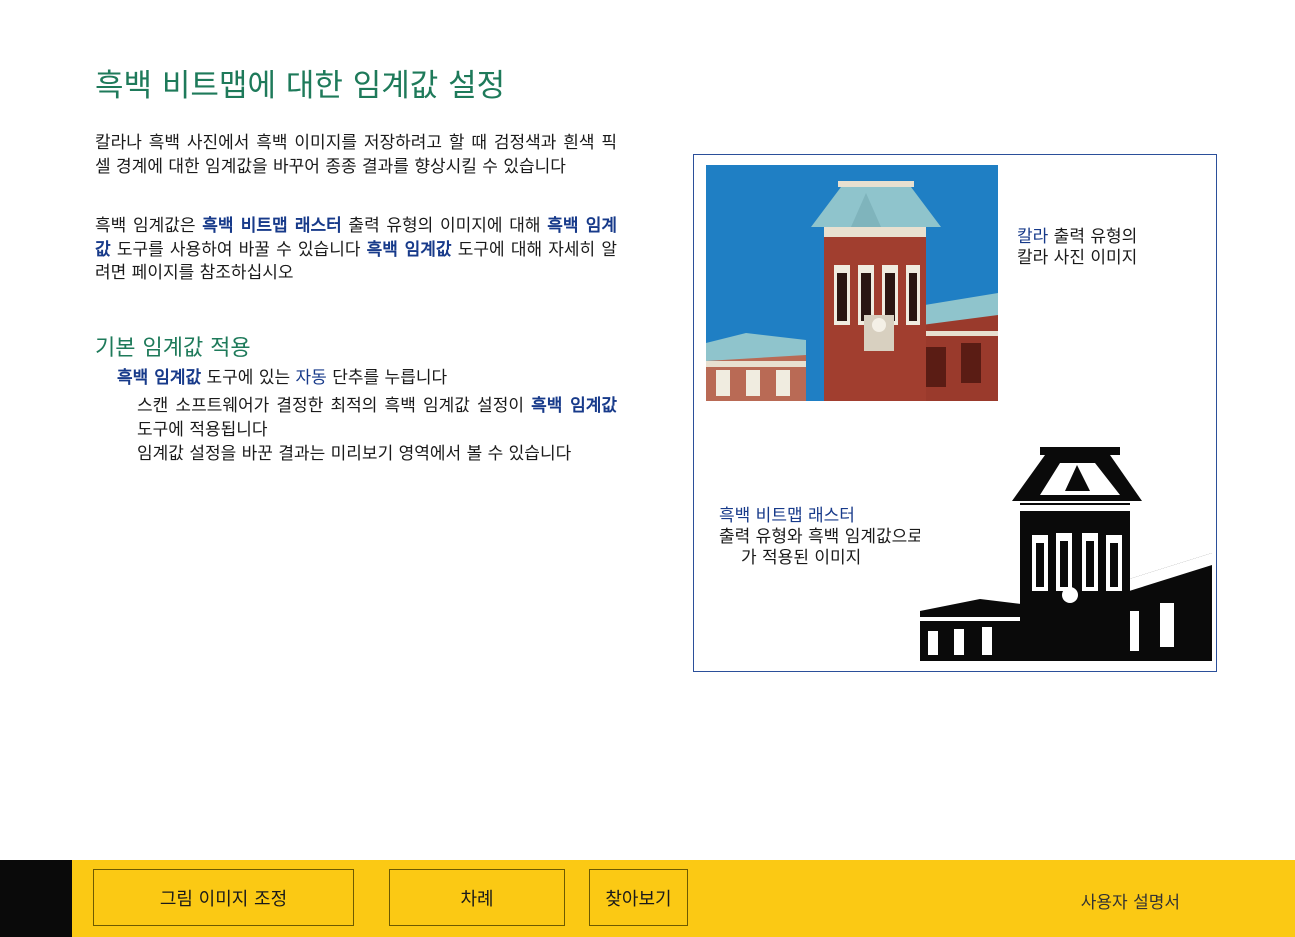  I want to click on caption-text: 가 적용된 이미지, so click(801, 558).